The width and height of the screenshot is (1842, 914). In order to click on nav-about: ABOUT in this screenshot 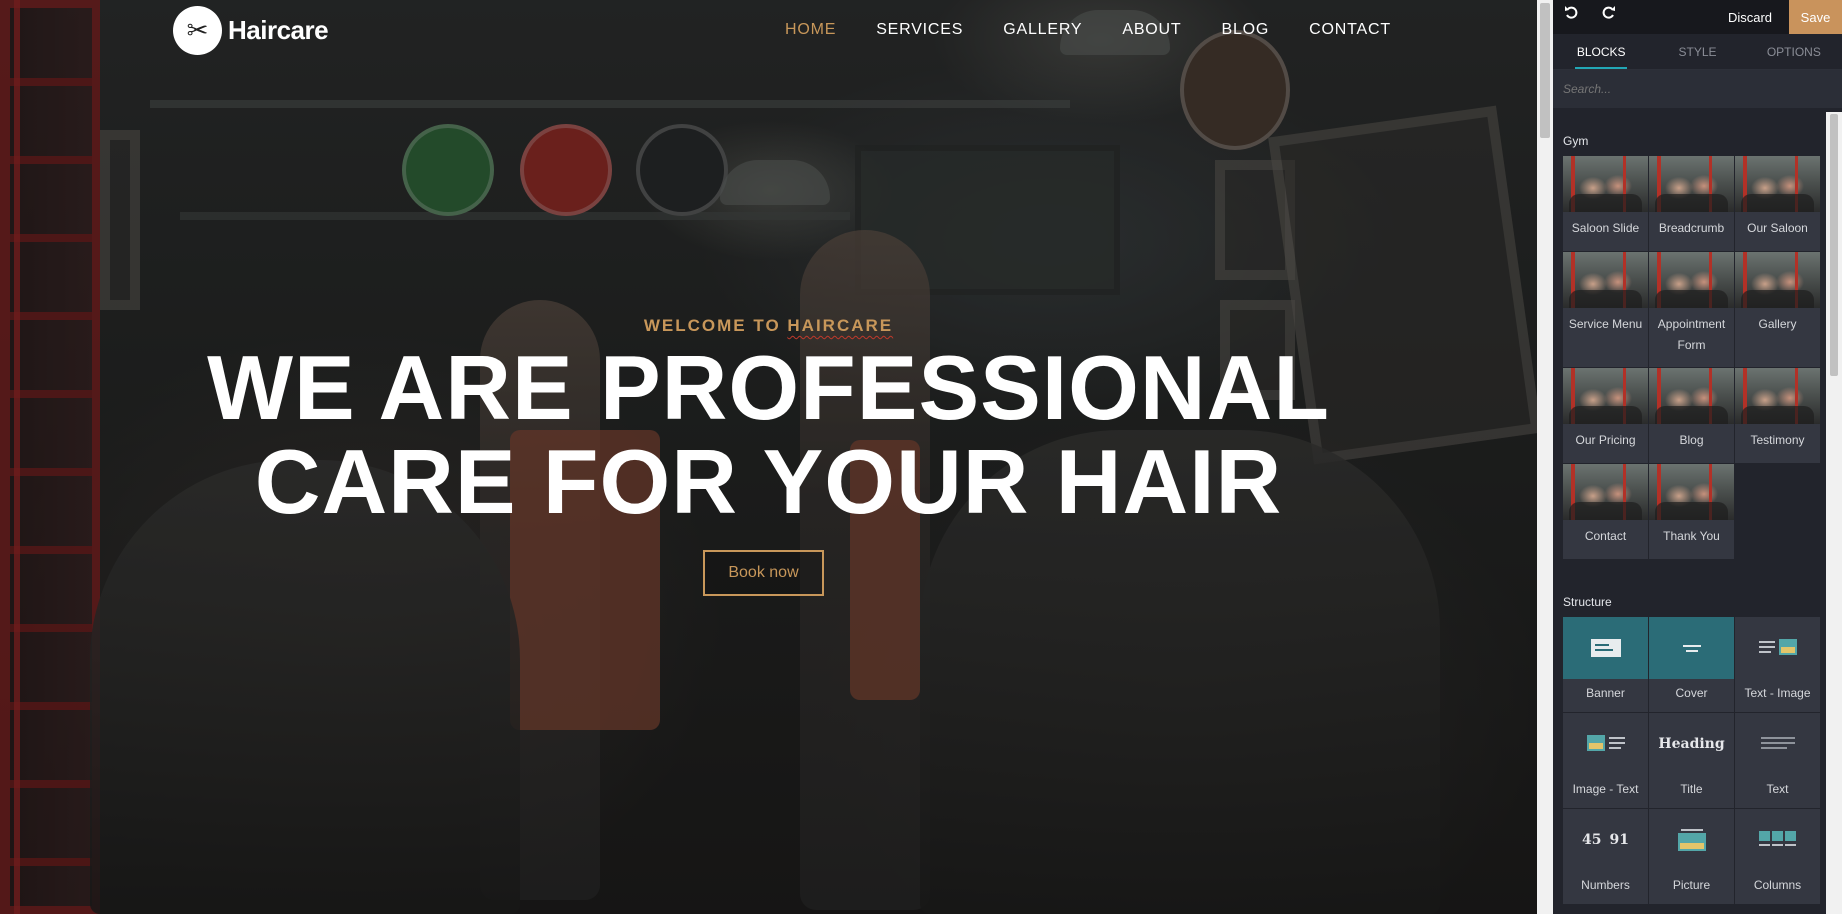, I will do `click(1151, 30)`.